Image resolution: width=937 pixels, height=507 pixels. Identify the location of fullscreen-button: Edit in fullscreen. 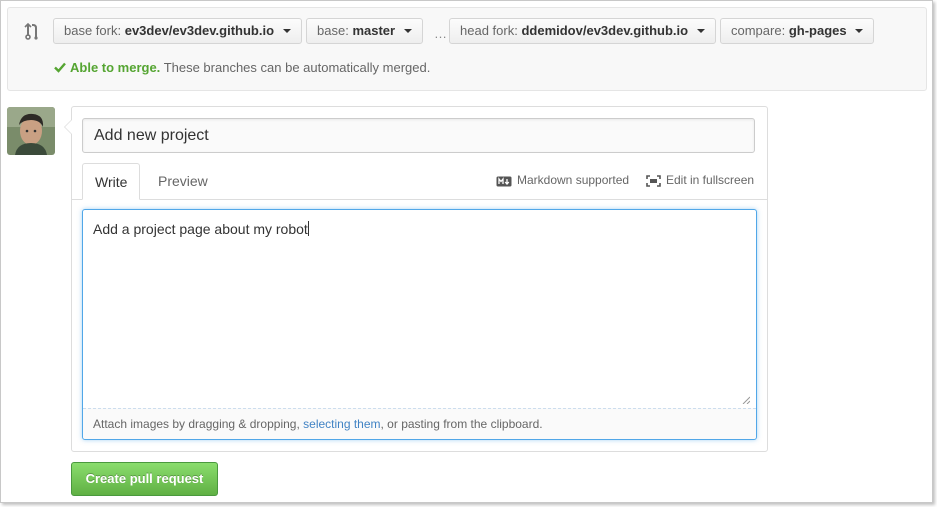
(700, 180).